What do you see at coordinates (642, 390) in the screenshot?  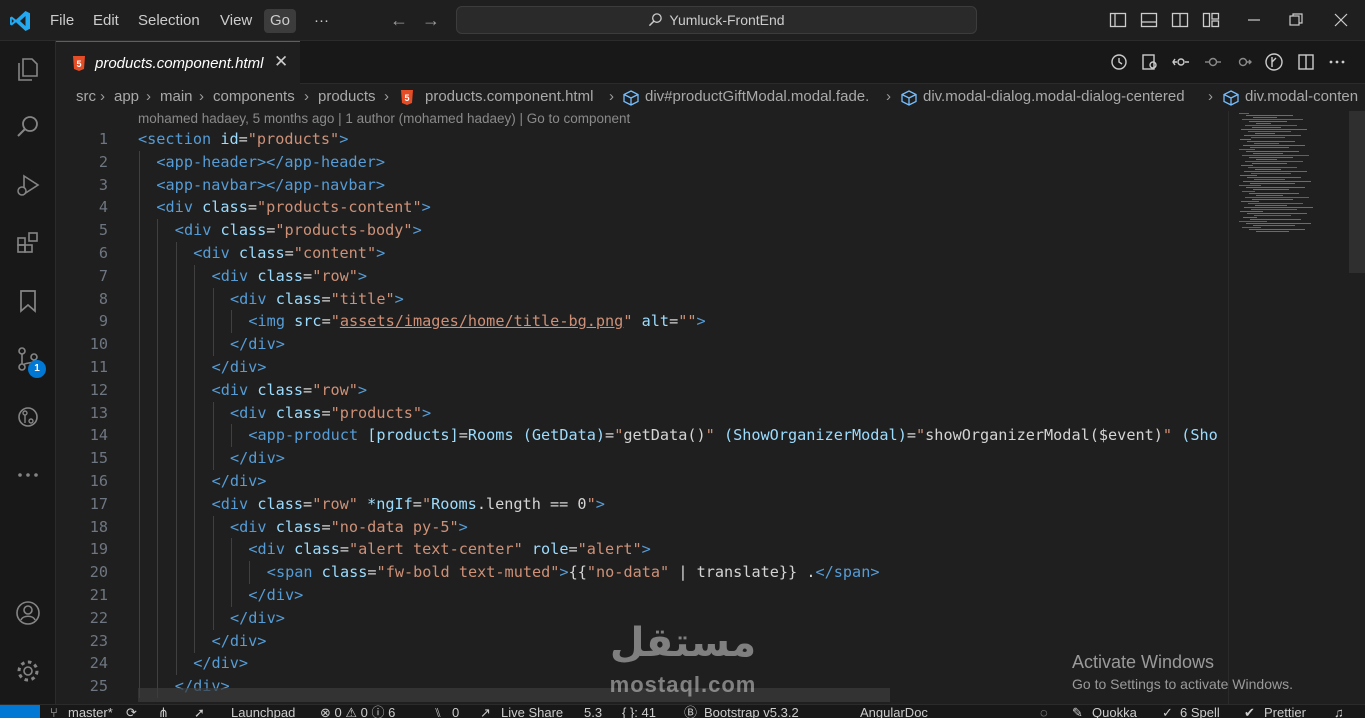 I see `code-line: 12 <div class="row">` at bounding box center [642, 390].